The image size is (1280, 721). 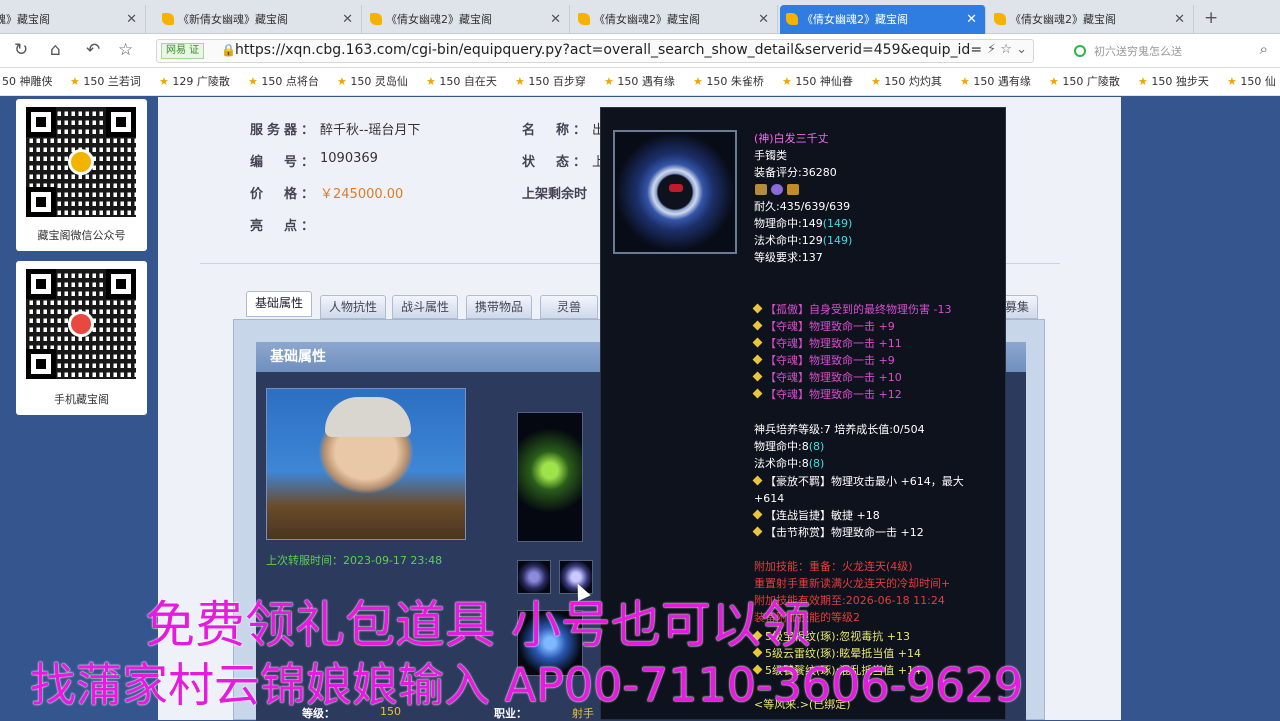 I want to click on class-value: 射手, so click(x=583, y=713).